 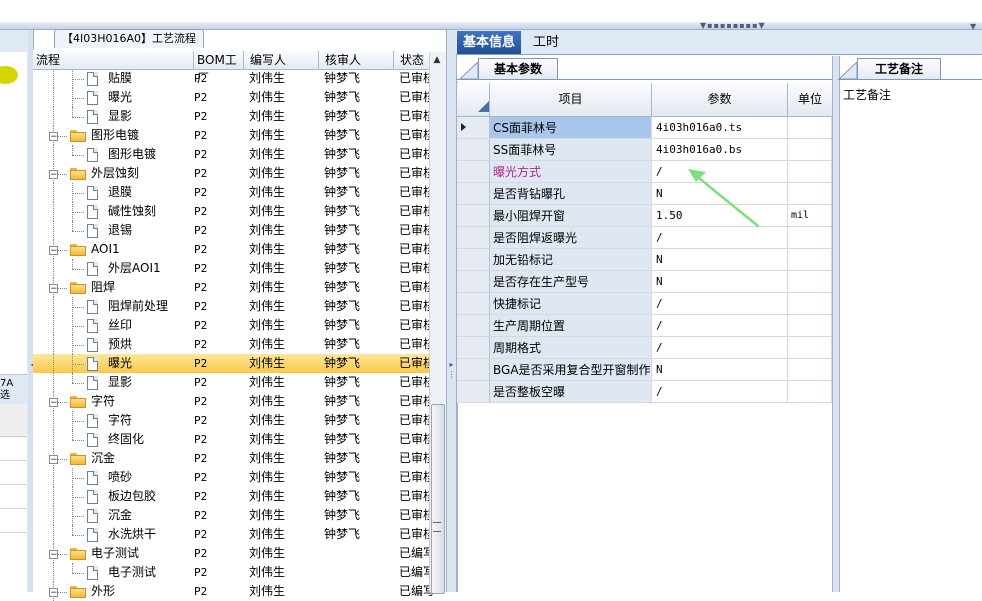 I want to click on column-writer: 编写人, so click(x=281, y=60).